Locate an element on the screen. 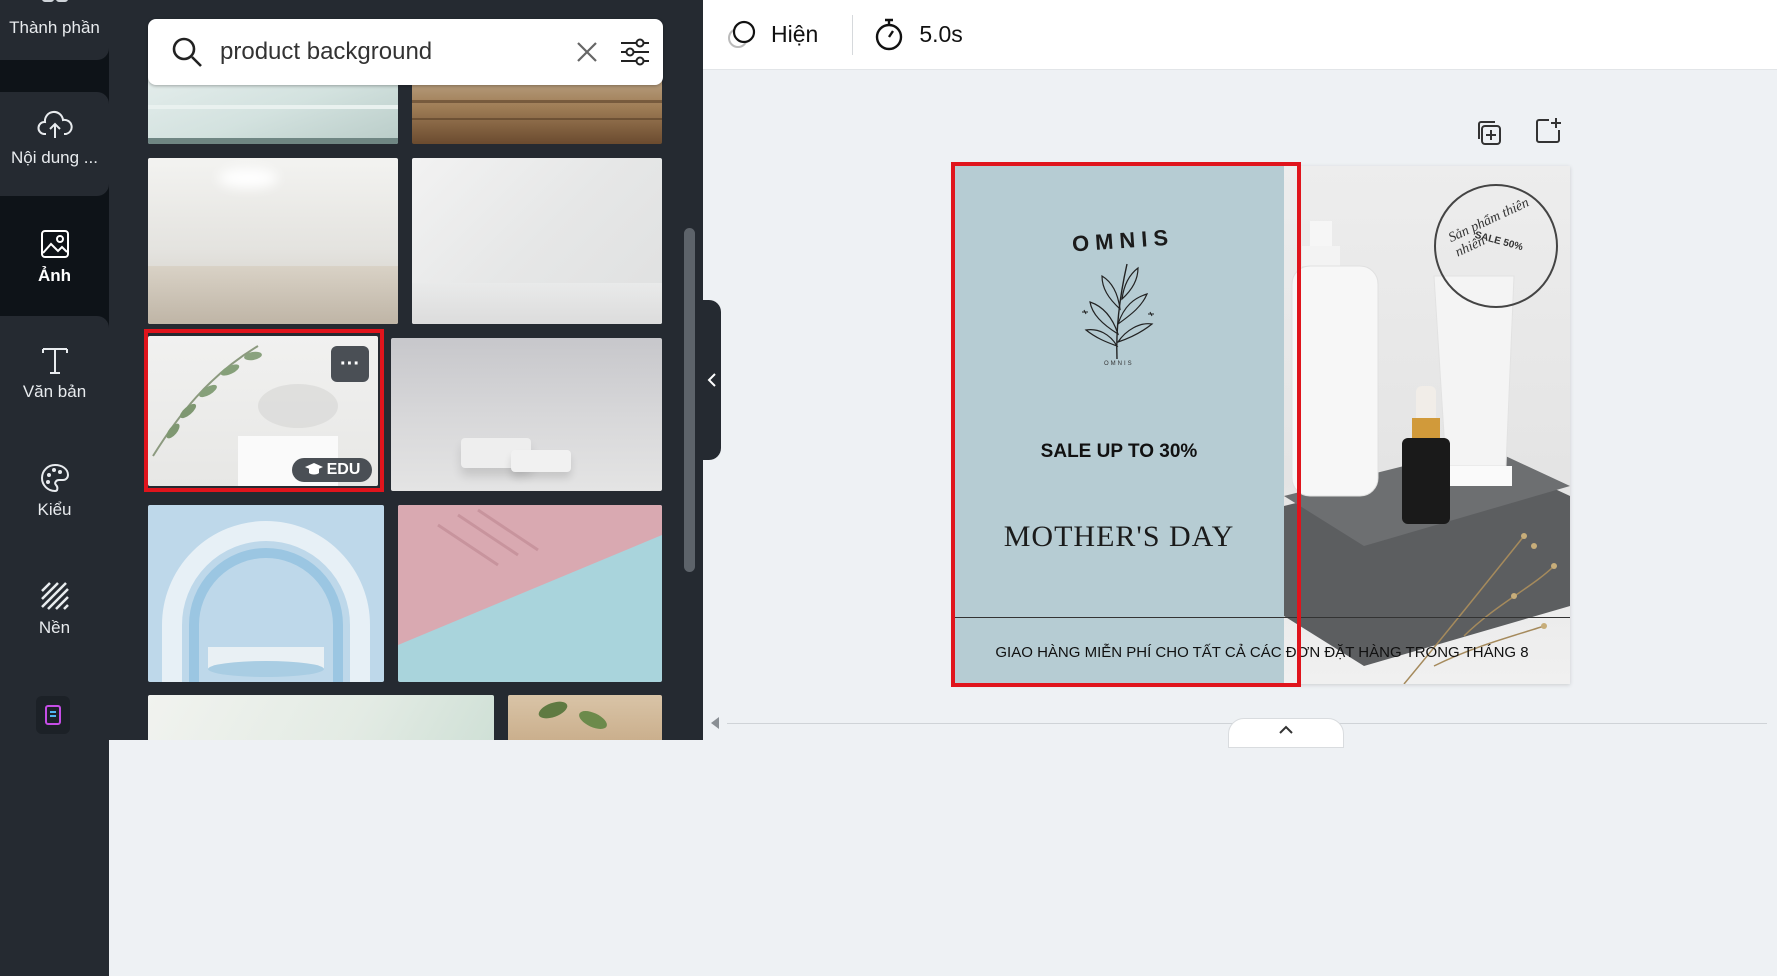 Image resolution: width=1777 pixels, height=976 pixels. close-icon is located at coordinates (587, 52).